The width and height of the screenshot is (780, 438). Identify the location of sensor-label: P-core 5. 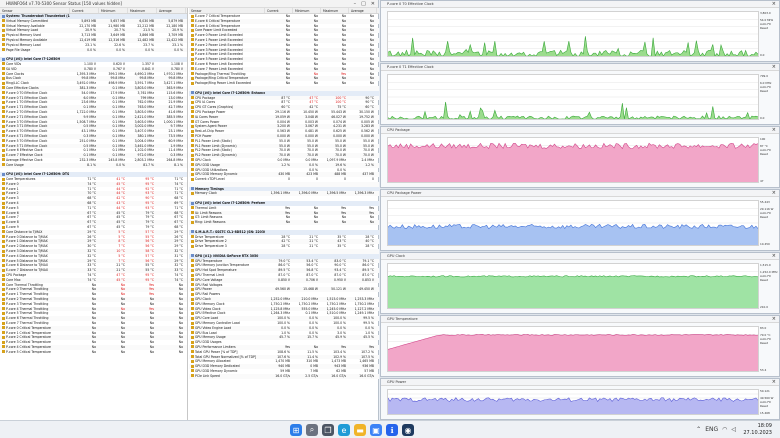
(12, 207).